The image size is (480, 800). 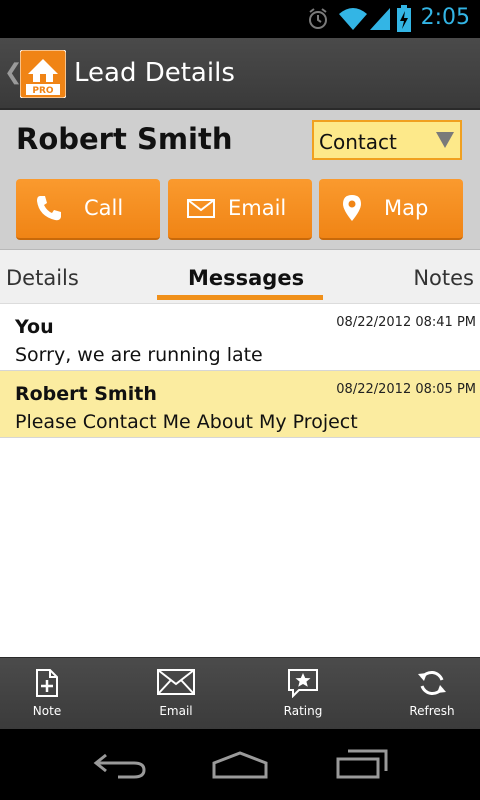 I want to click on note-action-button: Note, so click(x=53, y=694).